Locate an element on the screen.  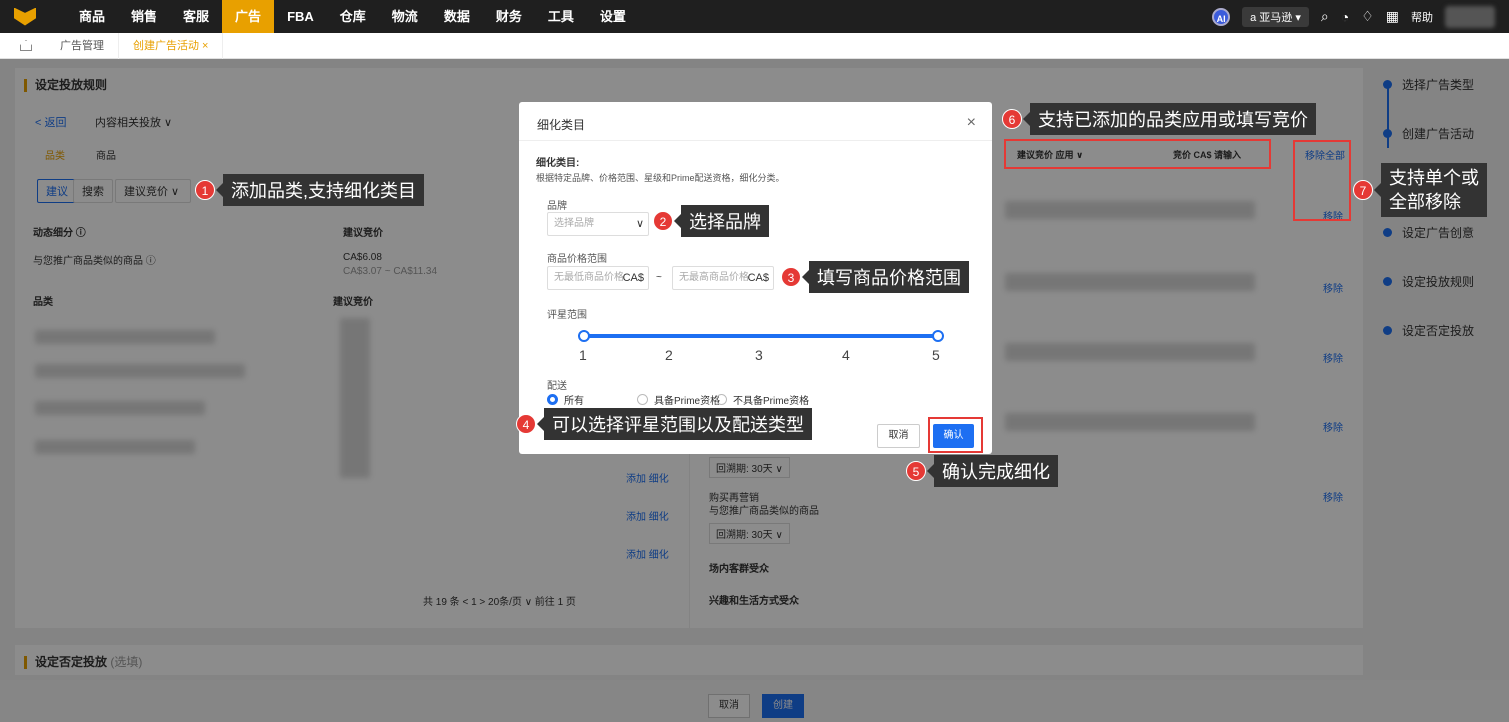
price-range-label: 商品价格范围 is located at coordinates (577, 259).